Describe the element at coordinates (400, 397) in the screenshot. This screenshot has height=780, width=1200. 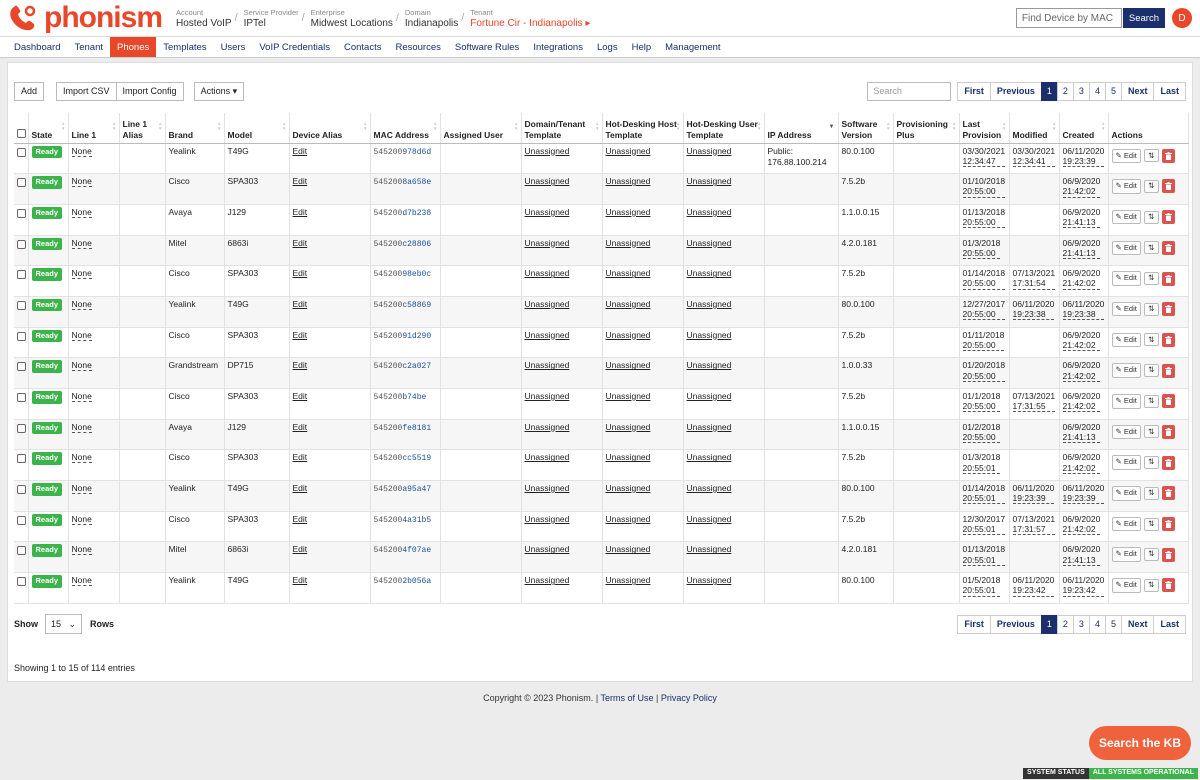
I see `mac-address: 545200b74be` at that location.